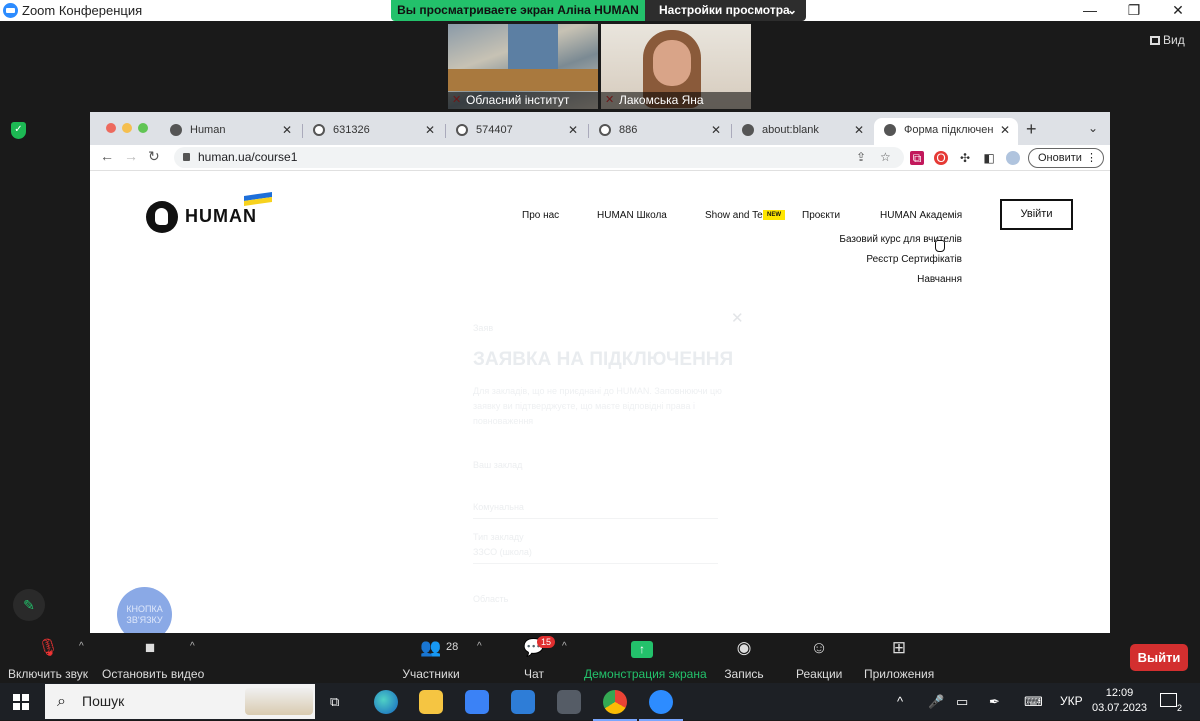 The height and width of the screenshot is (721, 1200). What do you see at coordinates (131, 156) in the screenshot?
I see `forward-icon: →` at bounding box center [131, 156].